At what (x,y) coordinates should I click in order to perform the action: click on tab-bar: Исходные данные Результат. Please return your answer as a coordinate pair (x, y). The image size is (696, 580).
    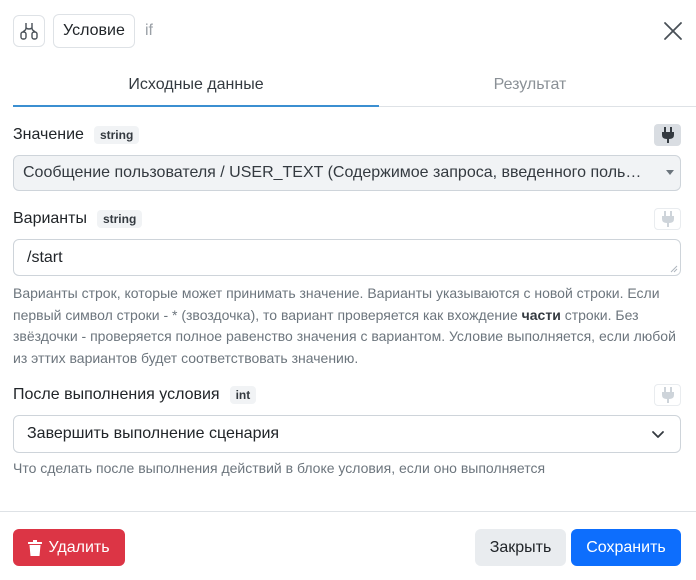
    Looking at the image, I should click on (354, 84).